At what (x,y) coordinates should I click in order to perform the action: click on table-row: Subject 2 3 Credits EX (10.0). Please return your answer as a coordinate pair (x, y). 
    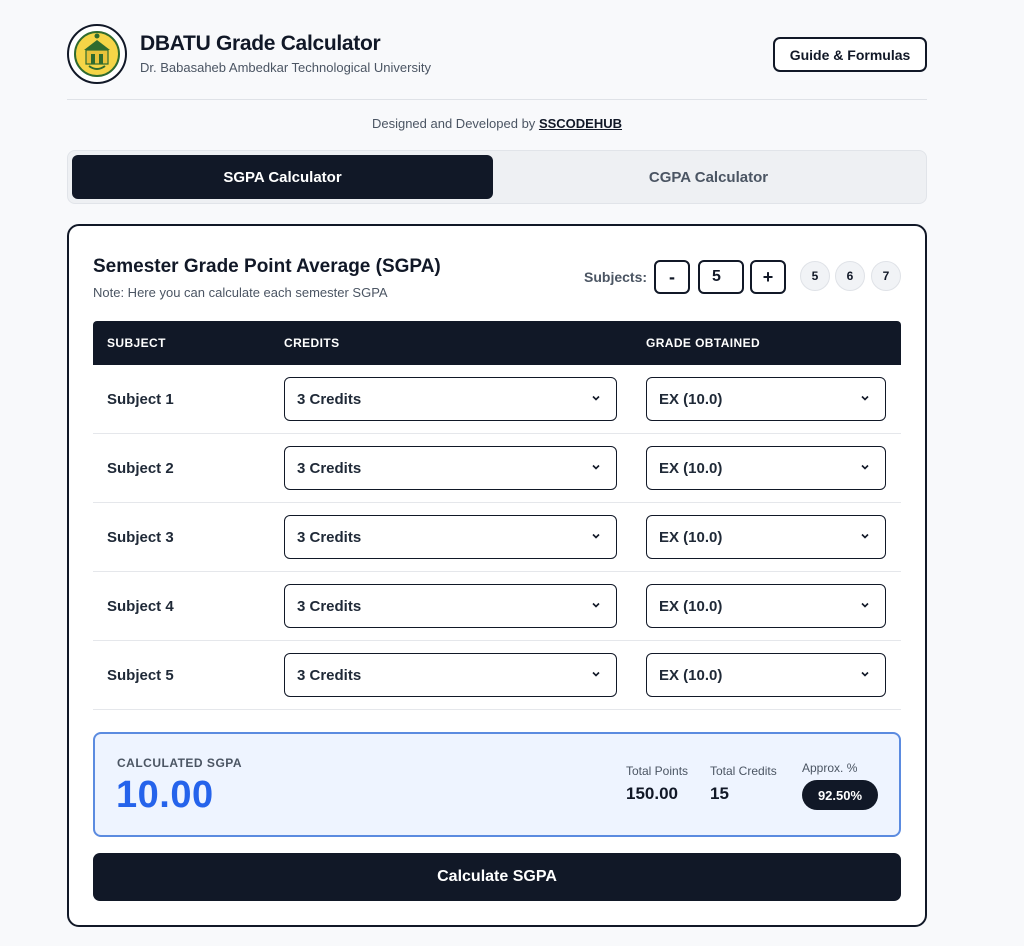
    Looking at the image, I should click on (497, 468).